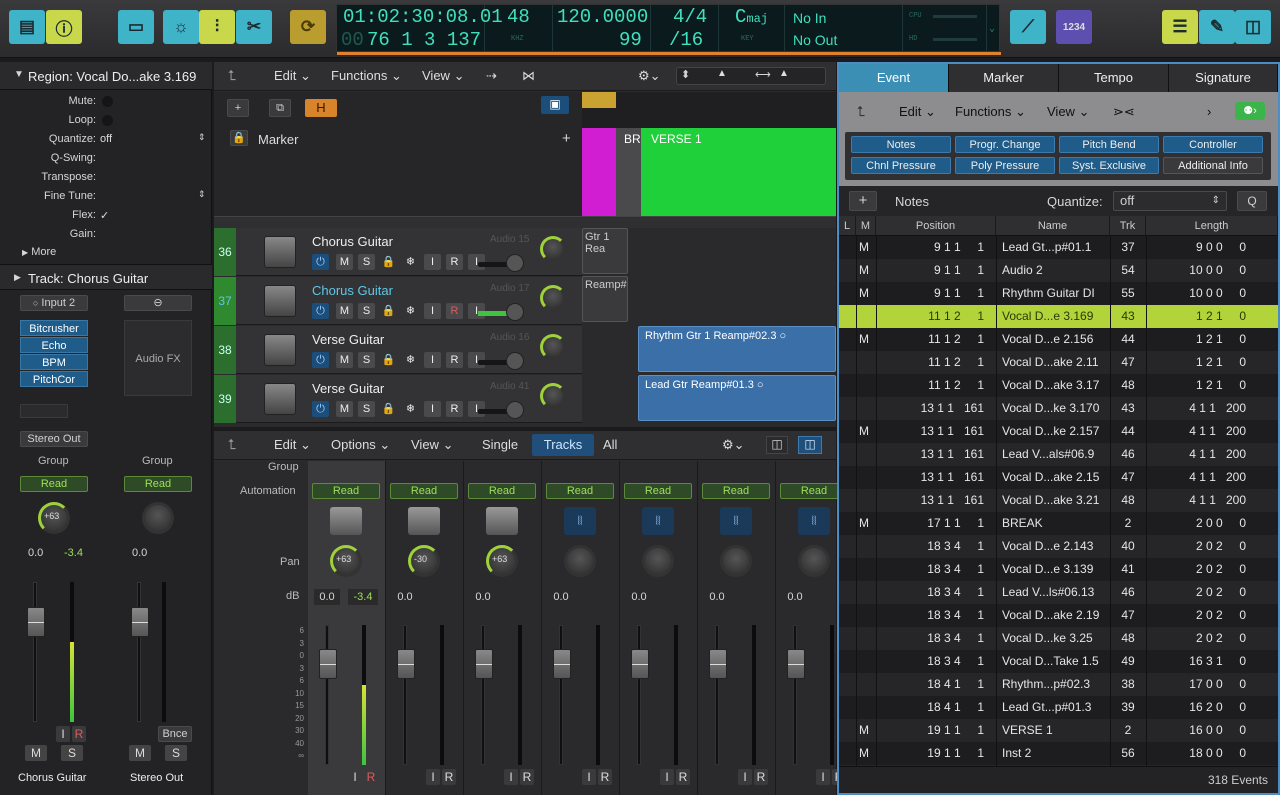 Image resolution: width=1280 pixels, height=795 pixels. Describe the element at coordinates (388, 360) in the screenshot. I see `lock-icon: 🔒` at that location.